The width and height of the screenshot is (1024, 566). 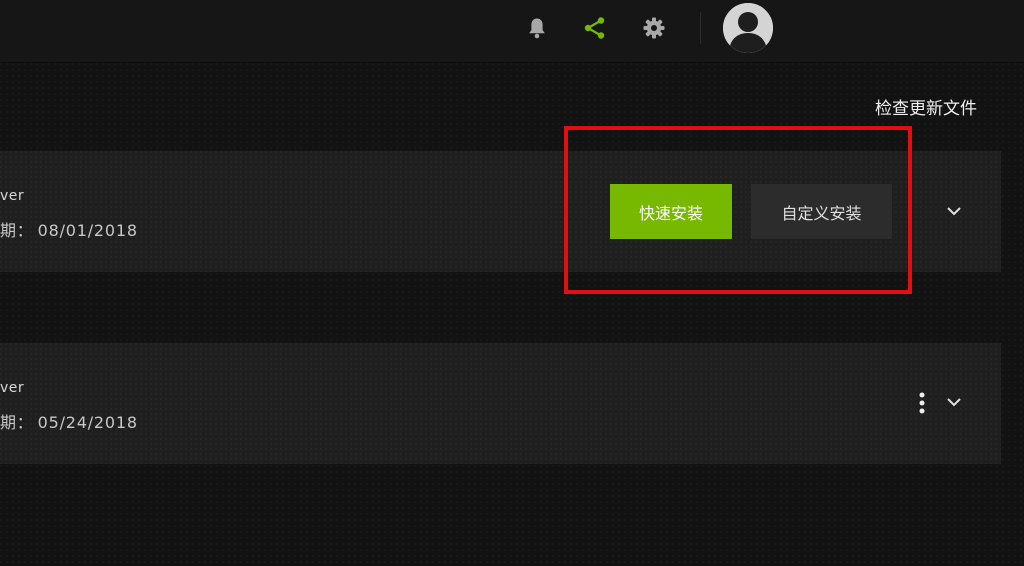 What do you see at coordinates (748, 28) in the screenshot?
I see `avatar` at bounding box center [748, 28].